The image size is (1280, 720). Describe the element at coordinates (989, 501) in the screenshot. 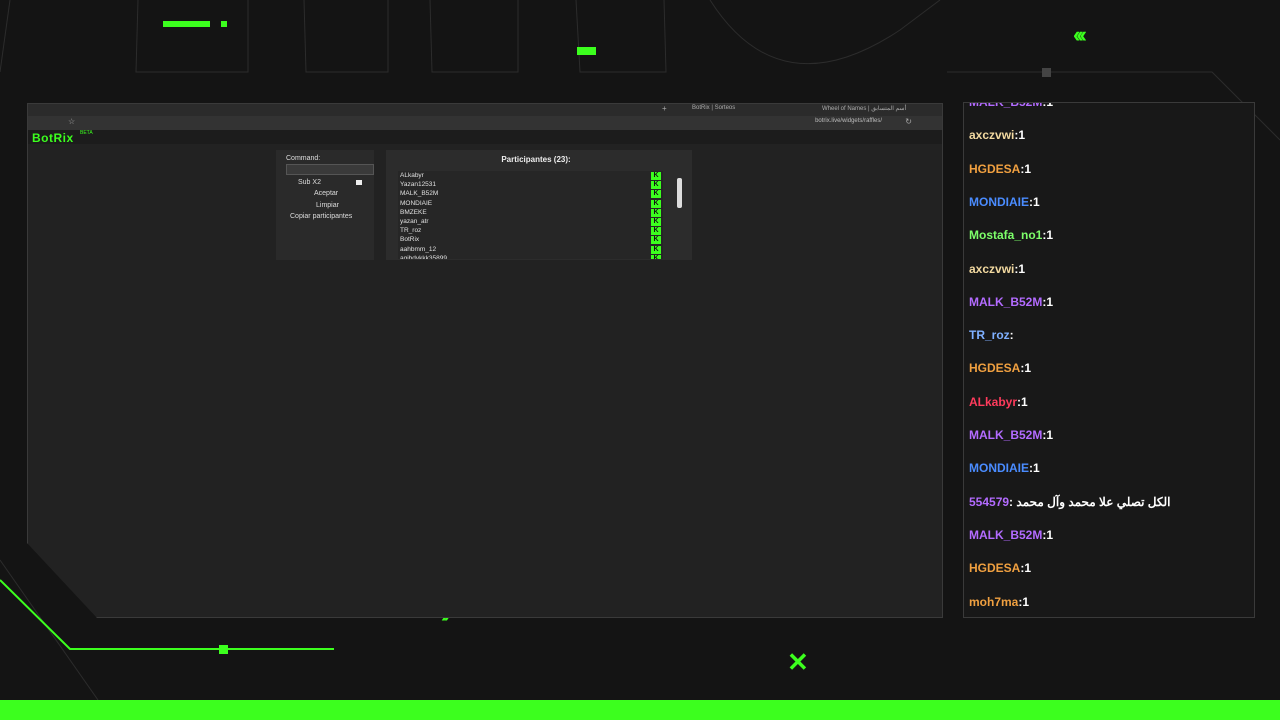

I see `chat-username: 554579` at that location.